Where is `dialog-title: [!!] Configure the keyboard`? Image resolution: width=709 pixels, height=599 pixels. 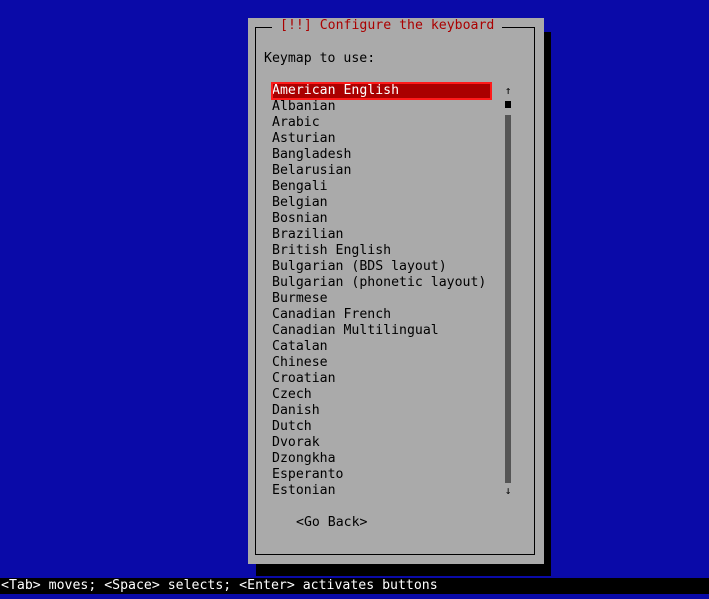 dialog-title: [!!] Configure the keyboard is located at coordinates (387, 26).